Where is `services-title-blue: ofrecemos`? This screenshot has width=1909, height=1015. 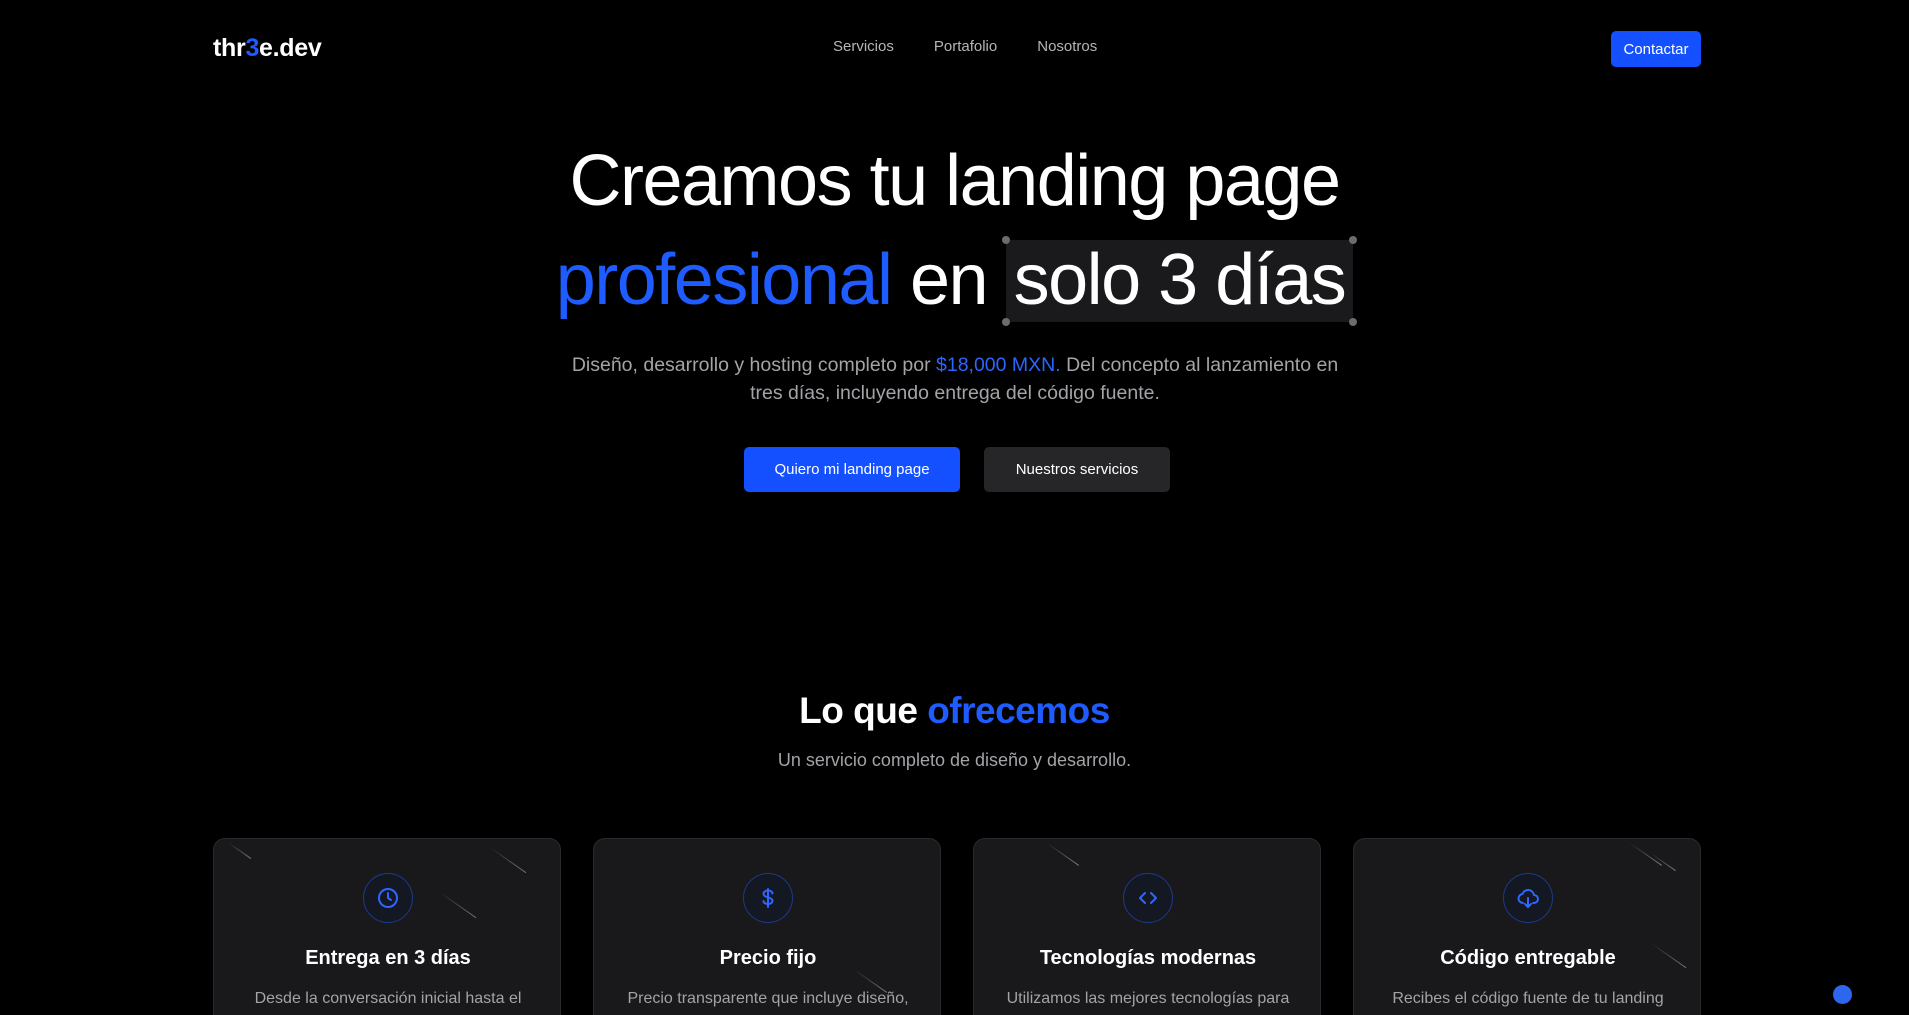
services-title-blue: ofrecemos is located at coordinates (1018, 710).